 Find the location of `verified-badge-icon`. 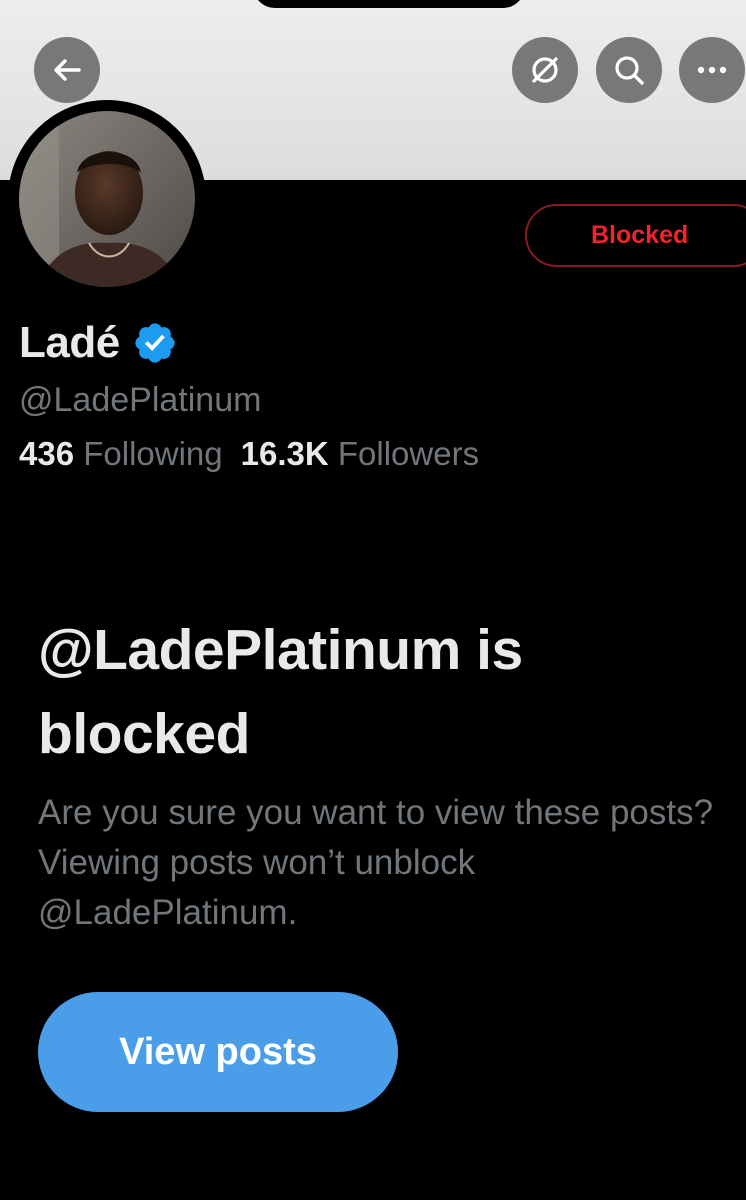

verified-badge-icon is located at coordinates (155, 343).